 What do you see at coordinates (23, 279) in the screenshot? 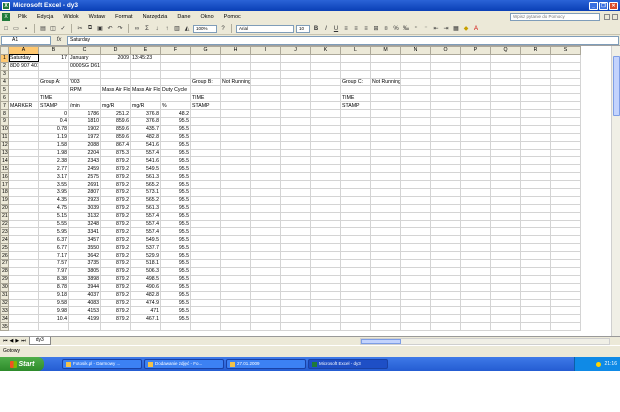
I see `cell-a29` at bounding box center [23, 279].